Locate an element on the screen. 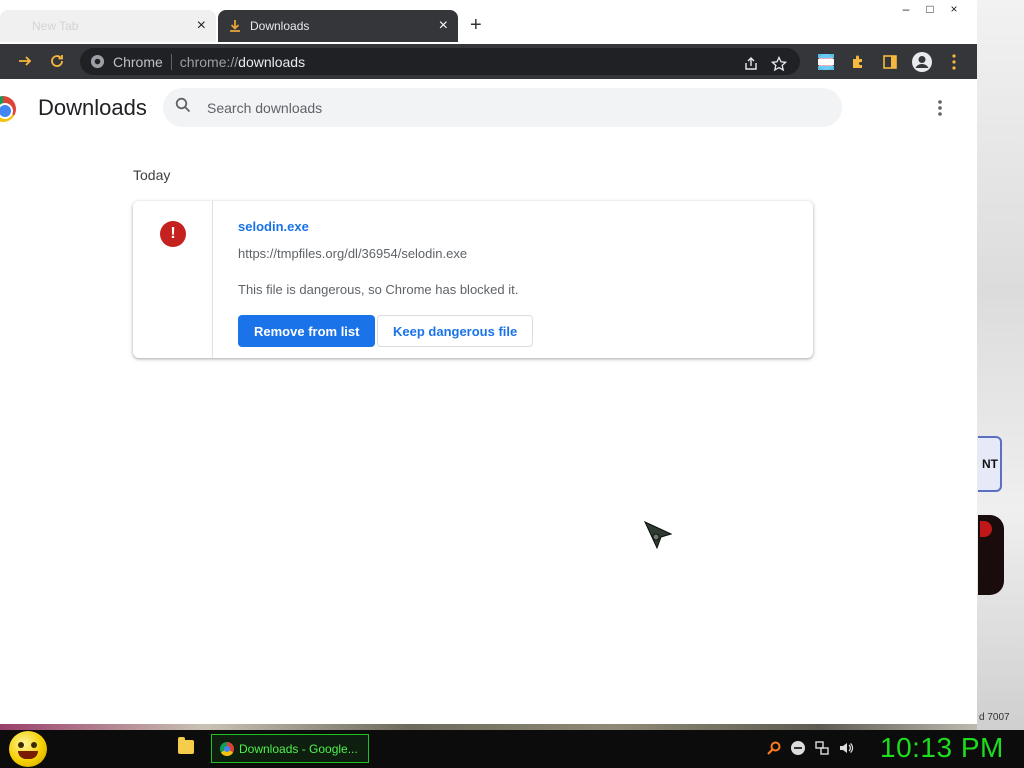  search-icon is located at coordinates (183, 107).